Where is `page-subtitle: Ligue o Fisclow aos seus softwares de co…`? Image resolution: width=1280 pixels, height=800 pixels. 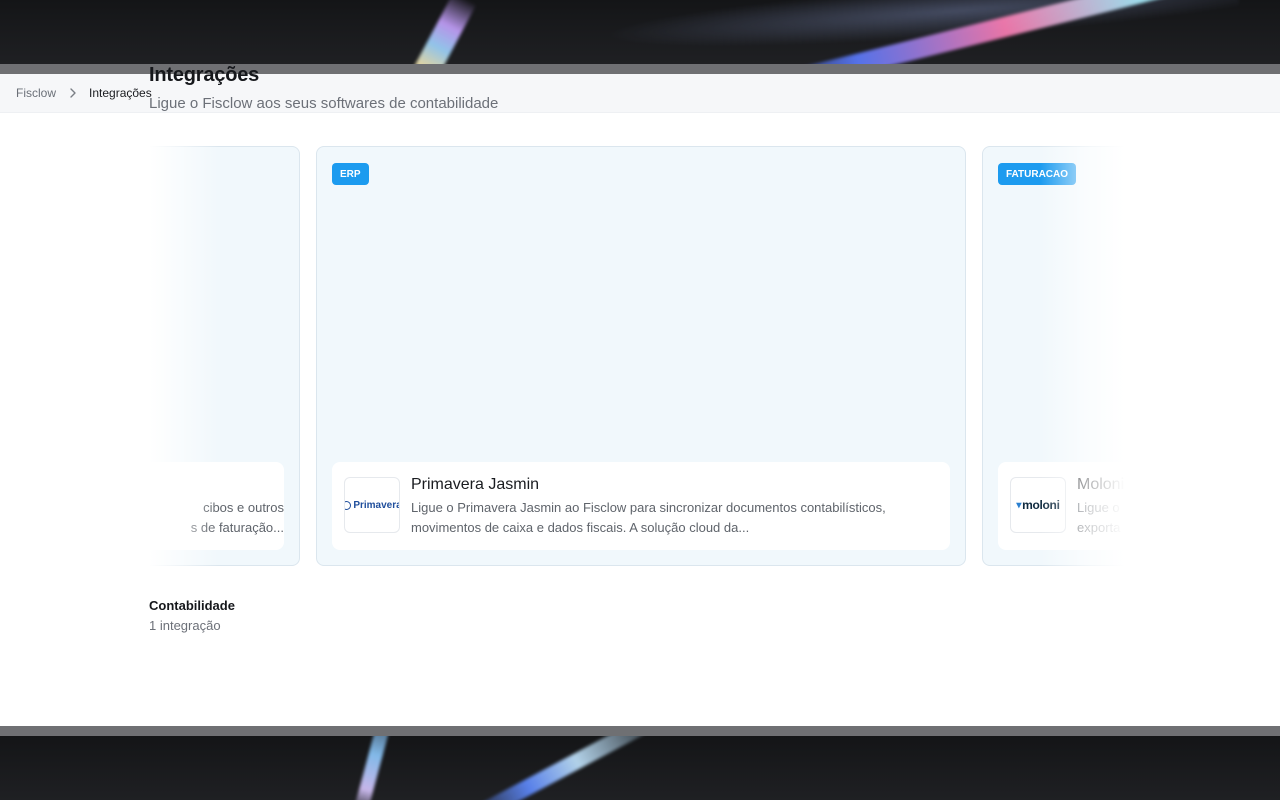 page-subtitle: Ligue o Fisclow aos seus softwares de co… is located at coordinates (324, 103).